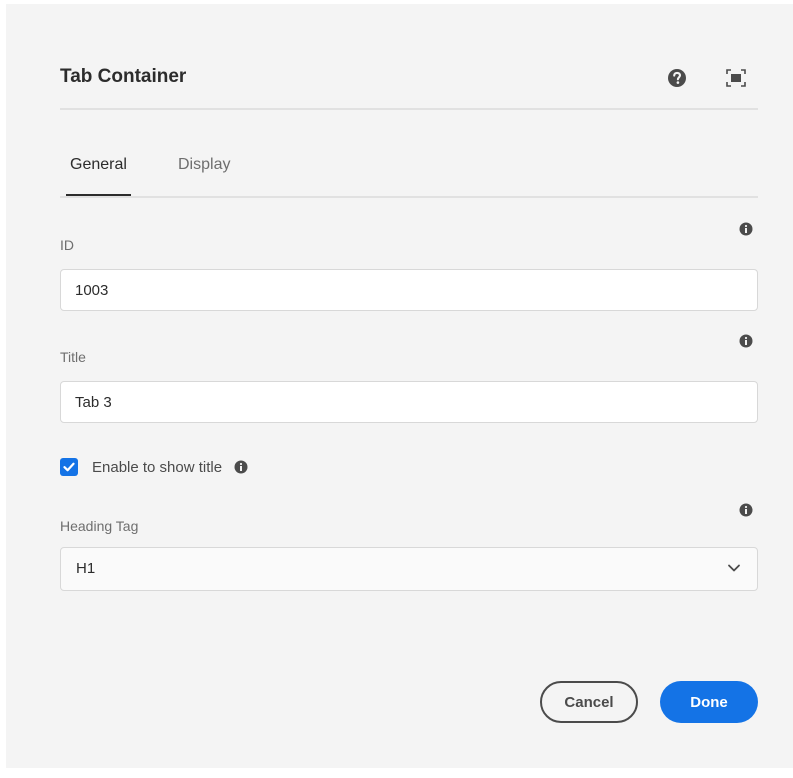 The width and height of the screenshot is (793, 778). I want to click on tab-list: General Display, so click(409, 176).